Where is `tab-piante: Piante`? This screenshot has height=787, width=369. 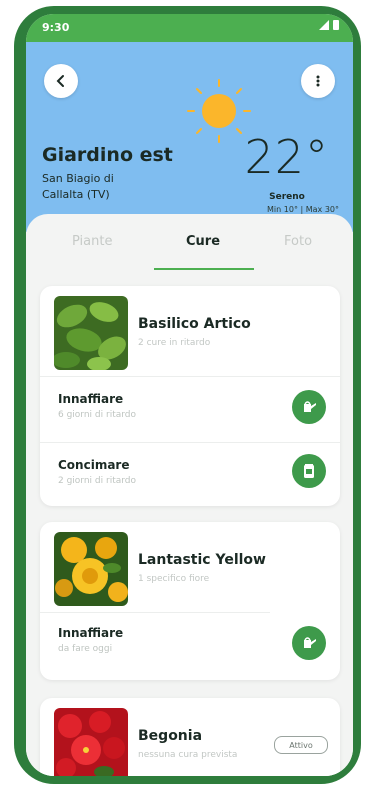
tab-piante: Piante is located at coordinates (92, 241).